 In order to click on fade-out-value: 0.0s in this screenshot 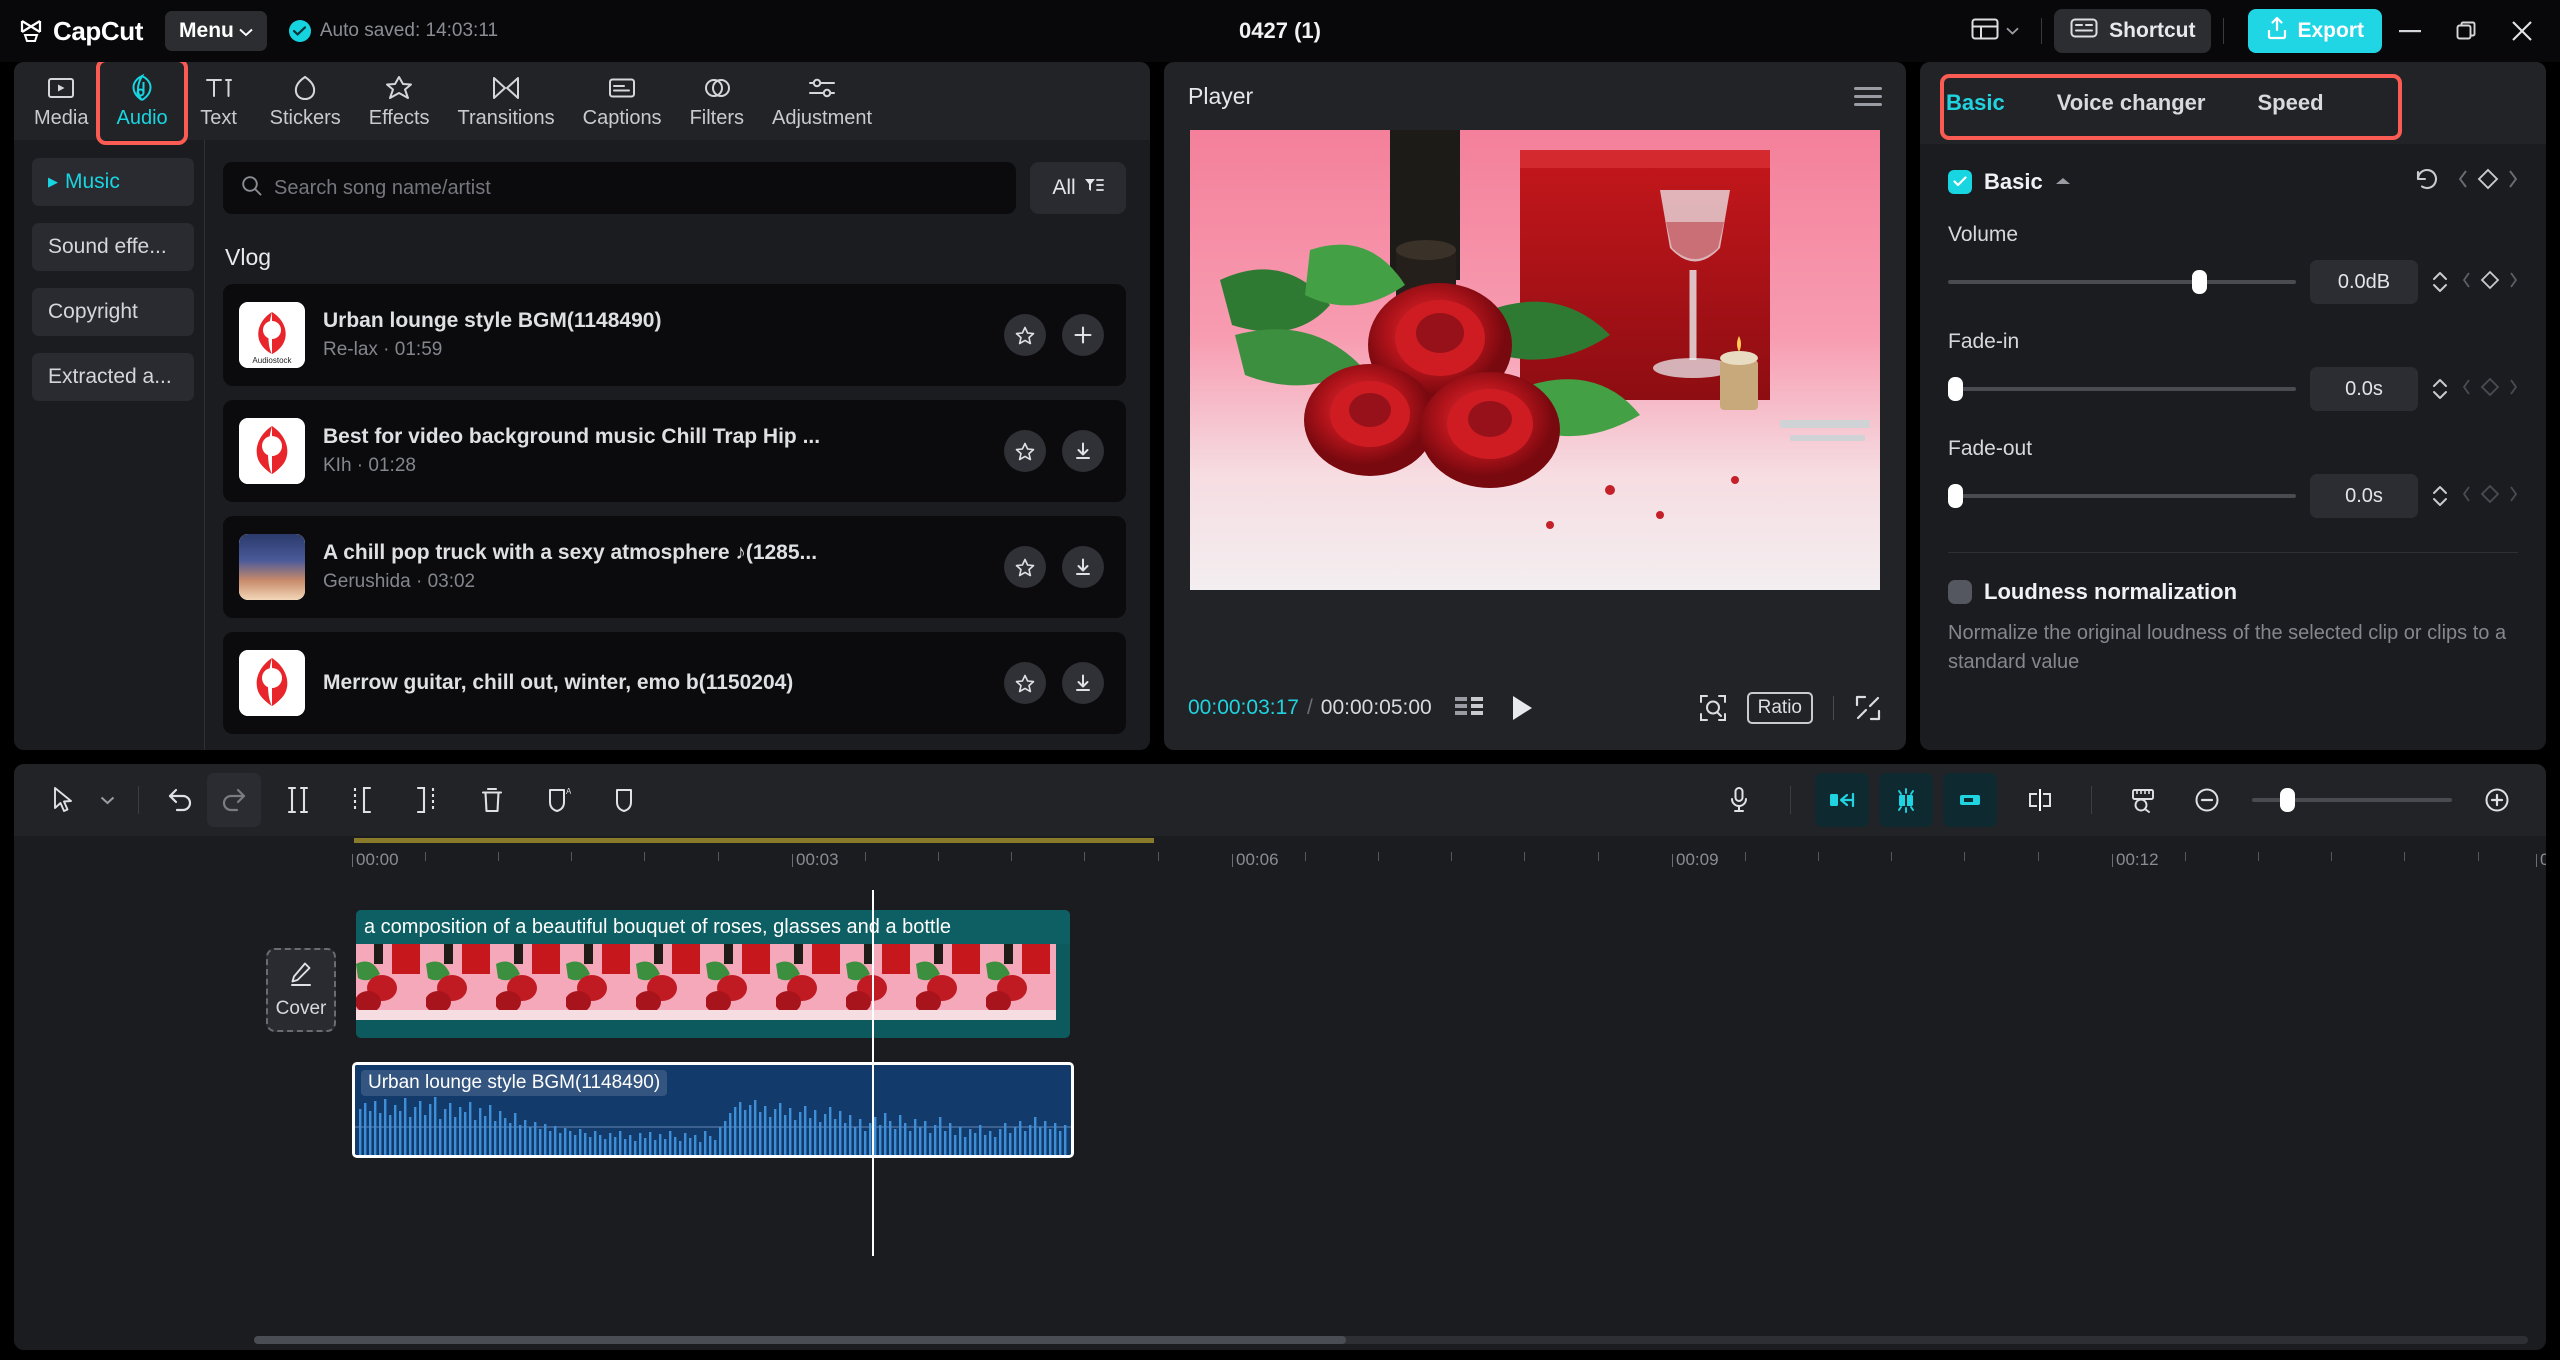, I will do `click(2364, 496)`.